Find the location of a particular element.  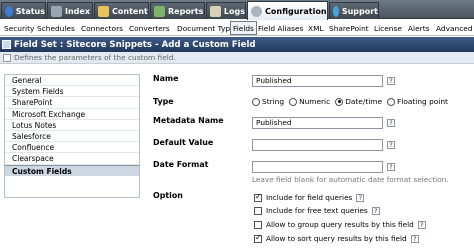

menu-item-general: General is located at coordinates (72, 81).